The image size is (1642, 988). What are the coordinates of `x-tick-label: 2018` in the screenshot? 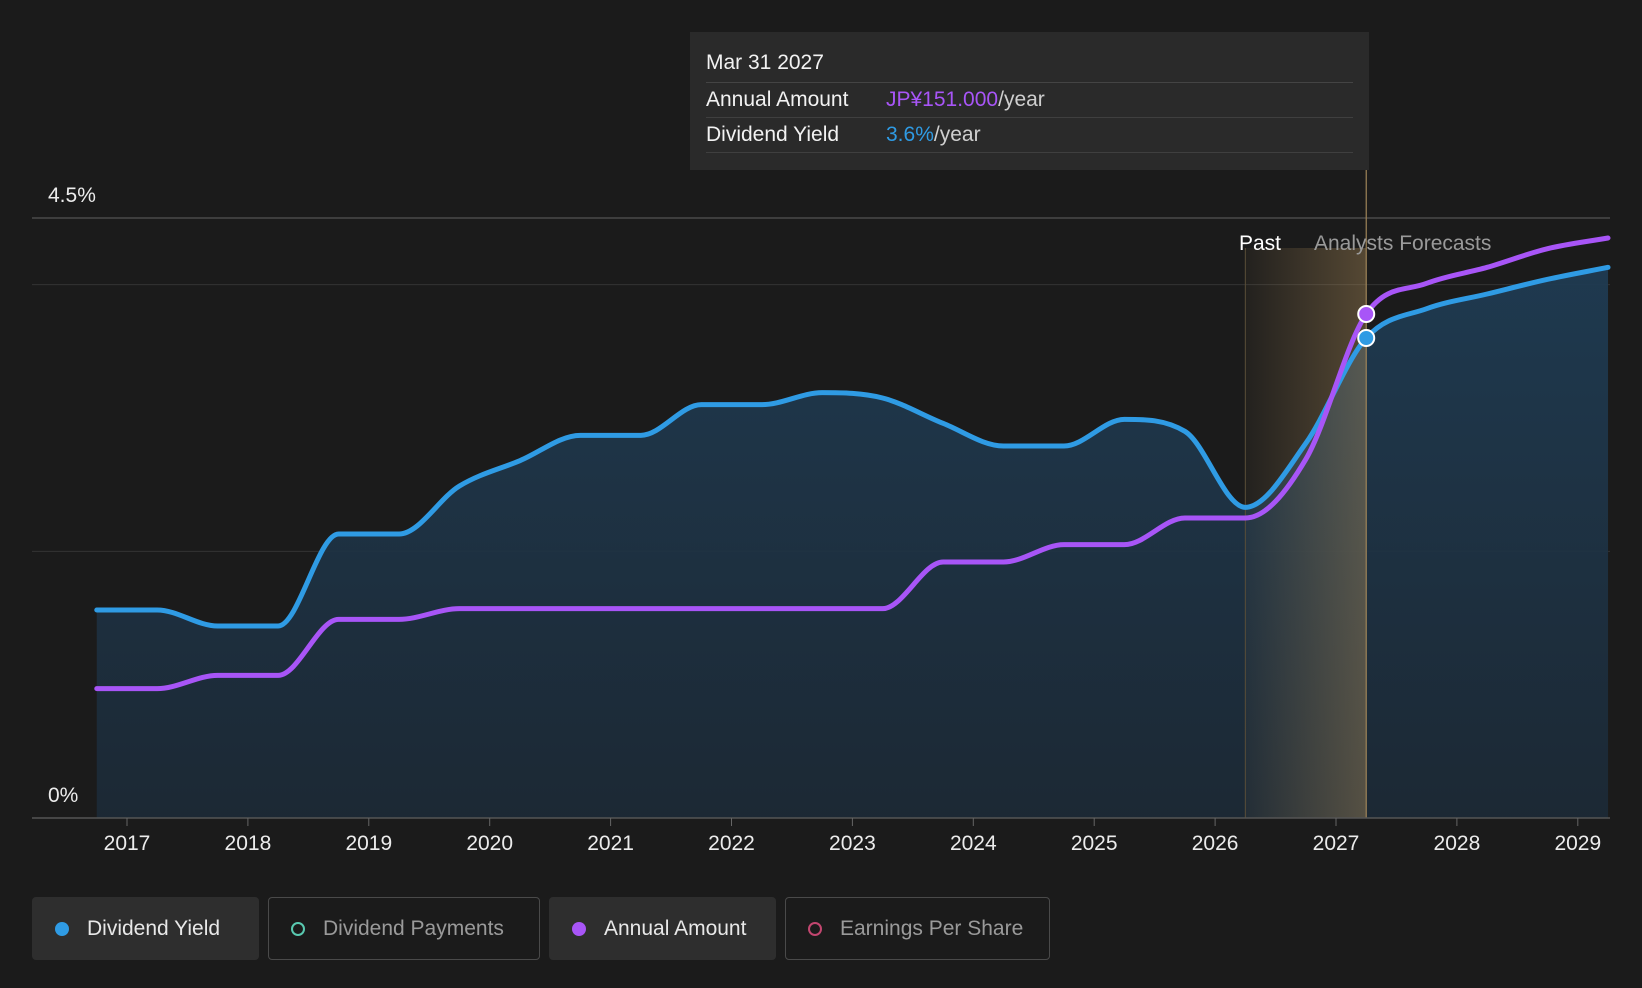 It's located at (248, 843).